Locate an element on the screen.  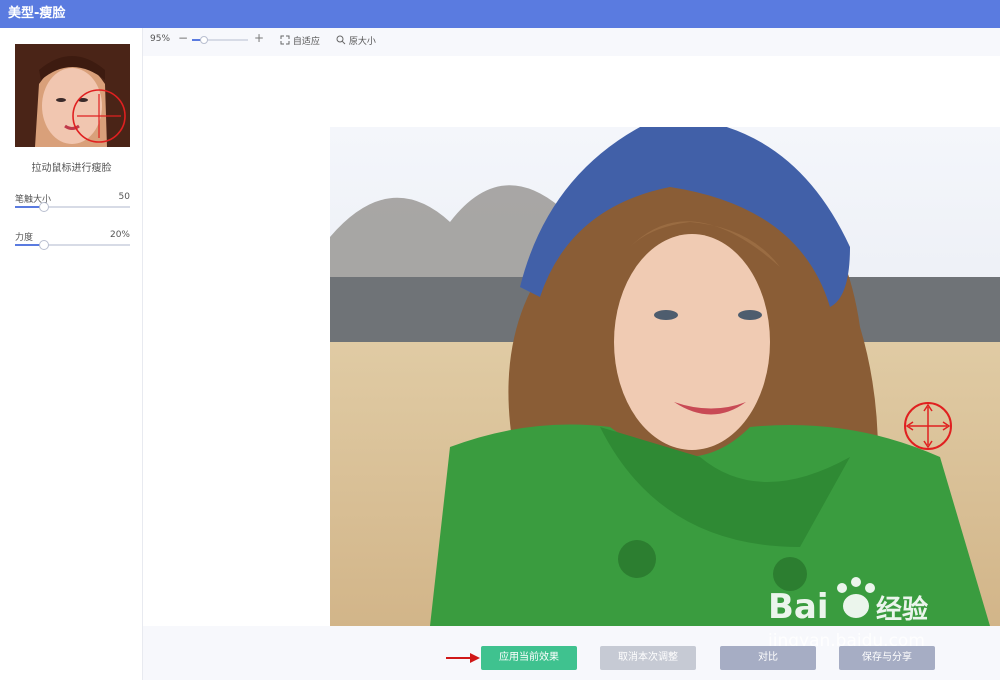
zoom-out-button: − is located at coordinates (183, 38).